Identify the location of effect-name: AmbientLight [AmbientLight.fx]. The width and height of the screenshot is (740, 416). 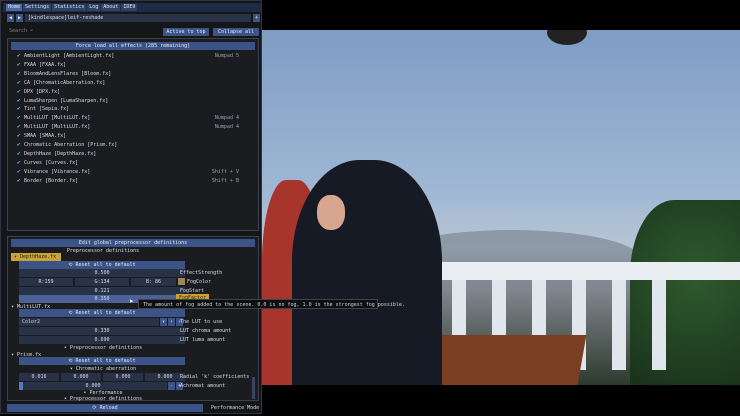
(69, 56).